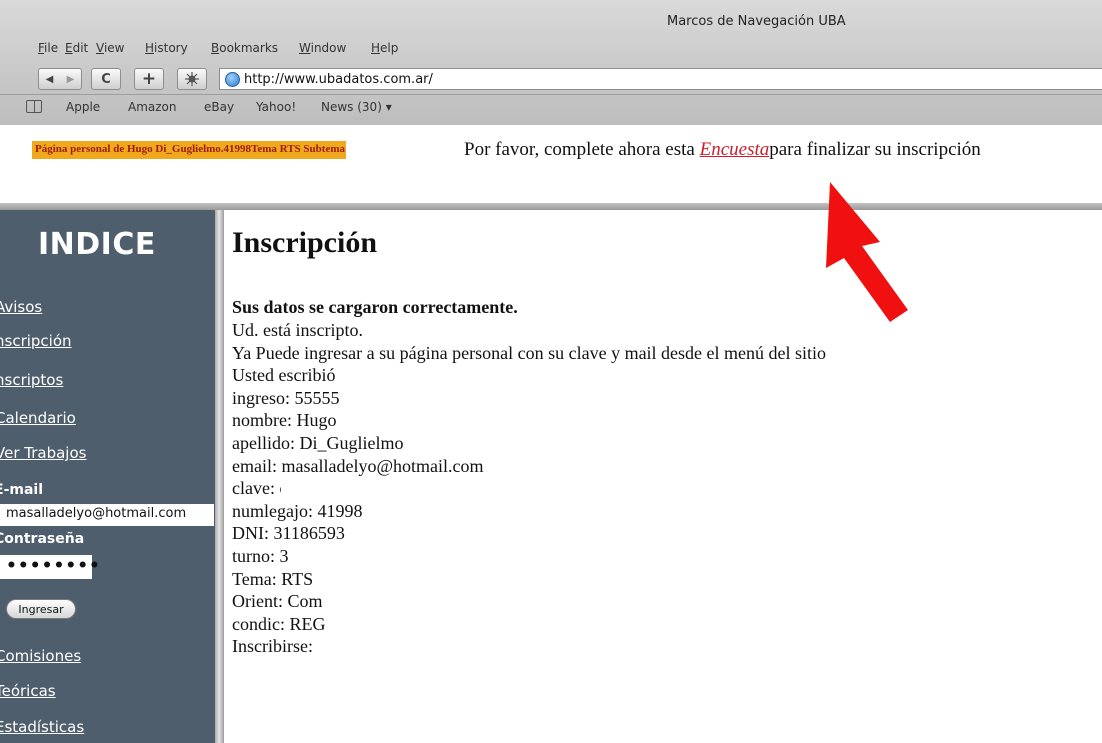 The width and height of the screenshot is (1102, 743). Describe the element at coordinates (28, 691) in the screenshot. I see `sidebar-link-teoricas: Teóricas` at that location.